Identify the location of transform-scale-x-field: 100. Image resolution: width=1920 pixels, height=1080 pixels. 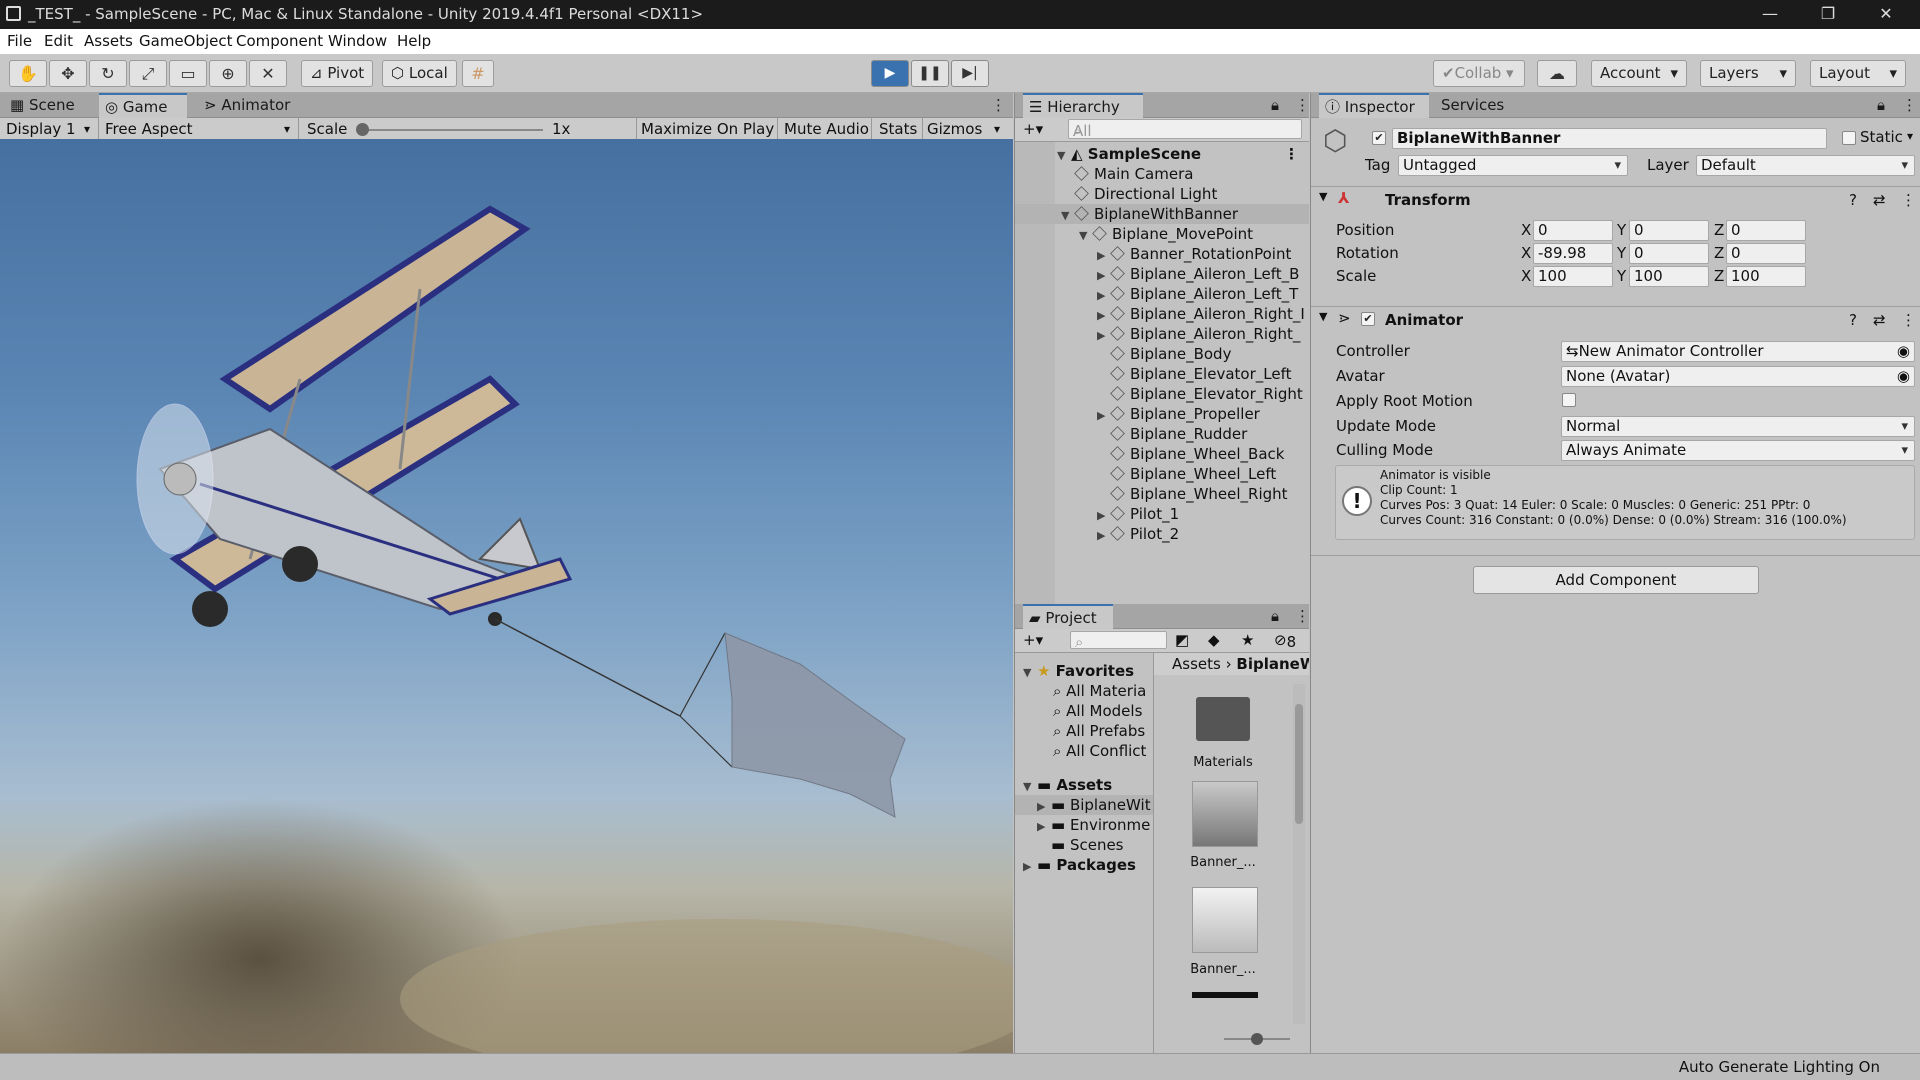
(1573, 276).